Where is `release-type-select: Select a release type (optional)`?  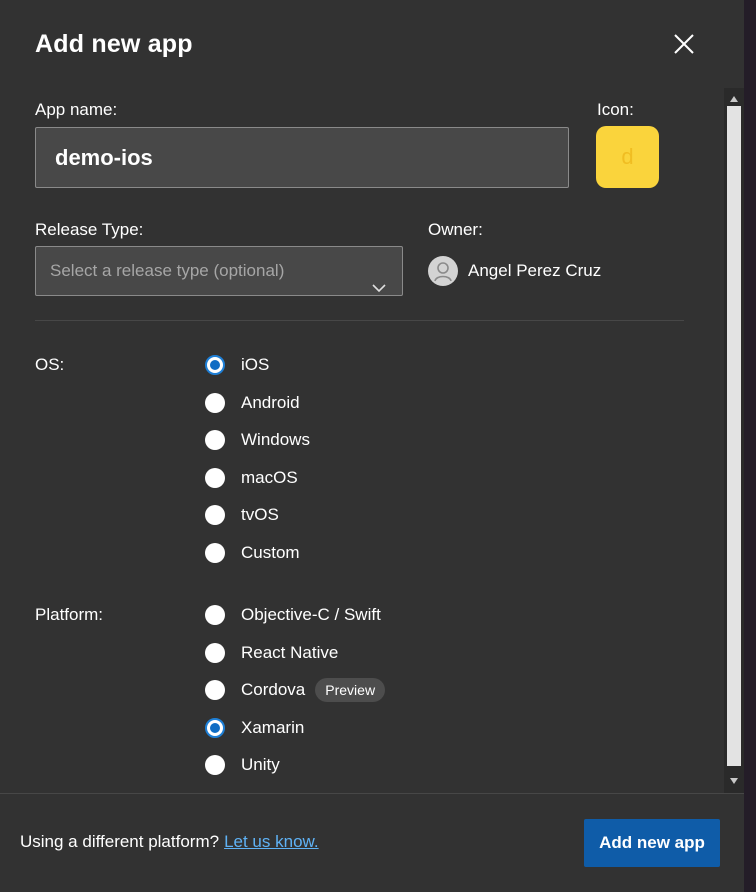 release-type-select: Select a release type (optional) is located at coordinates (219, 271).